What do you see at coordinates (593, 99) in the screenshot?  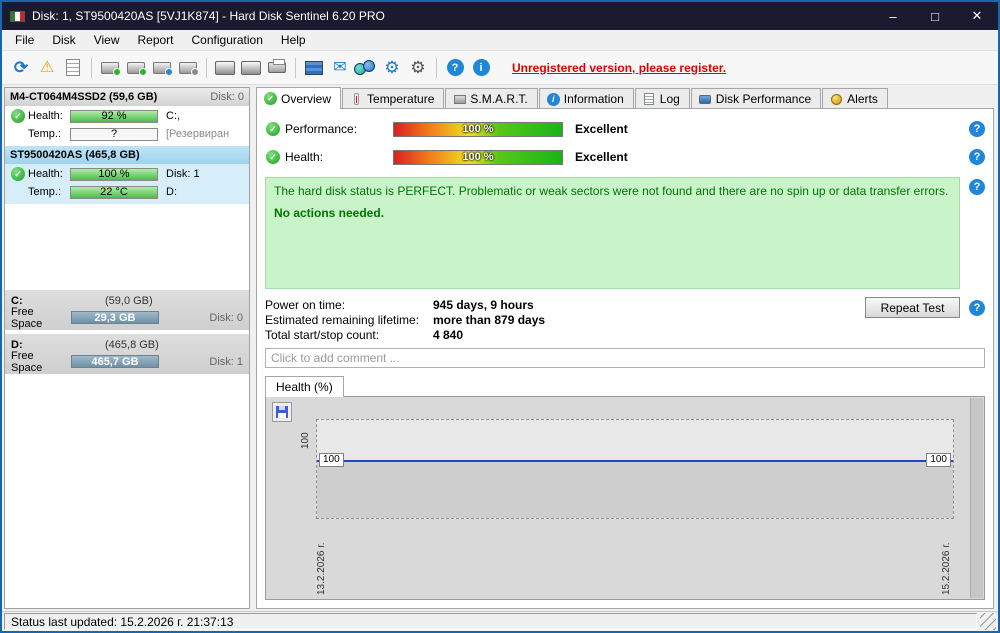 I see `tab-label: Information` at bounding box center [593, 99].